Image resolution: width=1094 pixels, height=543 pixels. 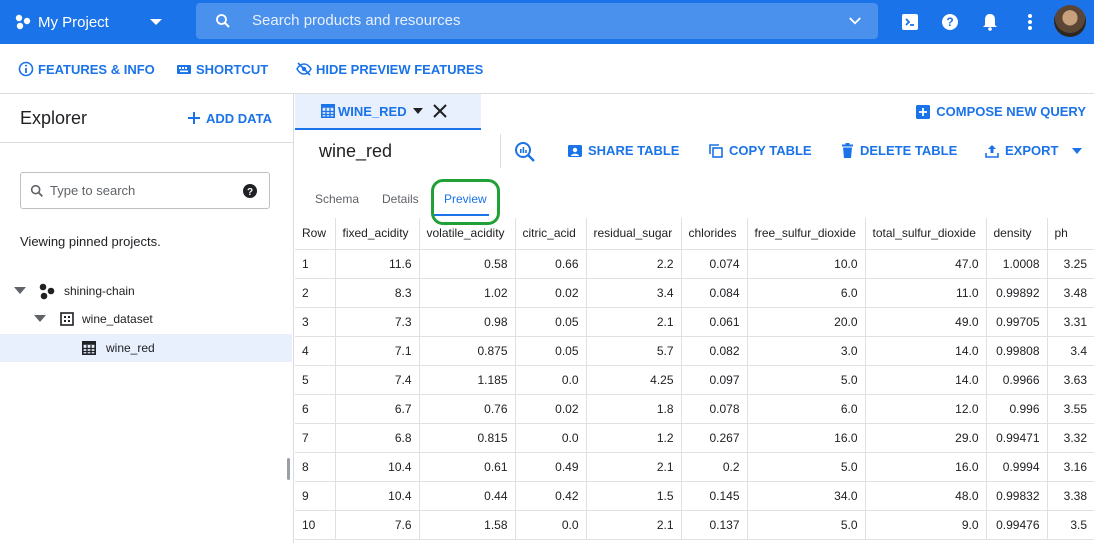 What do you see at coordinates (356, 20) in the screenshot?
I see `search-placeholder: Search products and resources` at bounding box center [356, 20].